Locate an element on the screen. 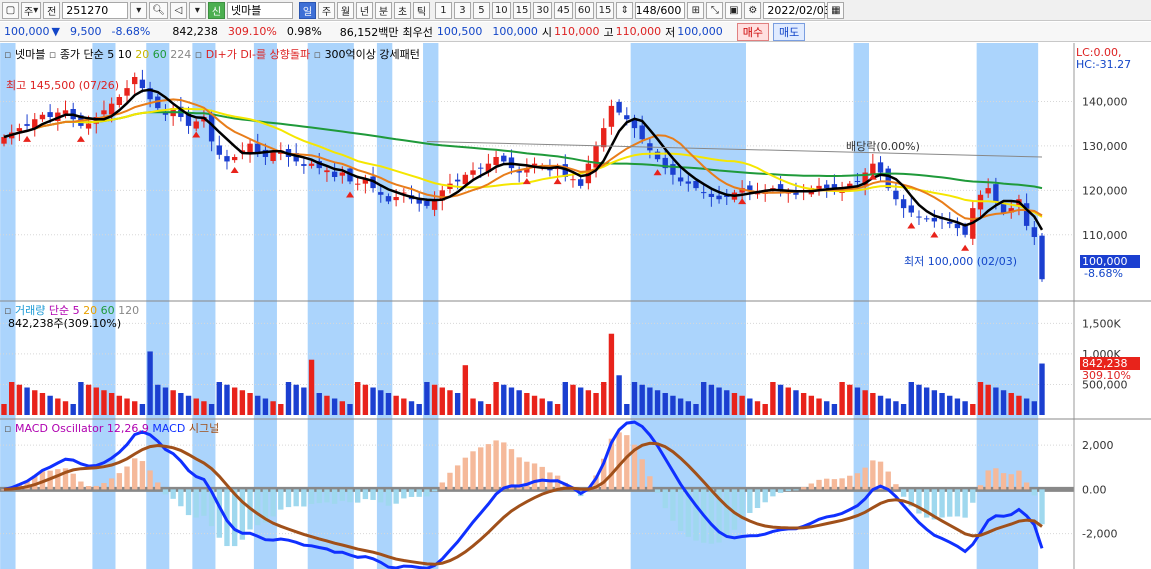  buy-button: 매수 is located at coordinates (753, 31).